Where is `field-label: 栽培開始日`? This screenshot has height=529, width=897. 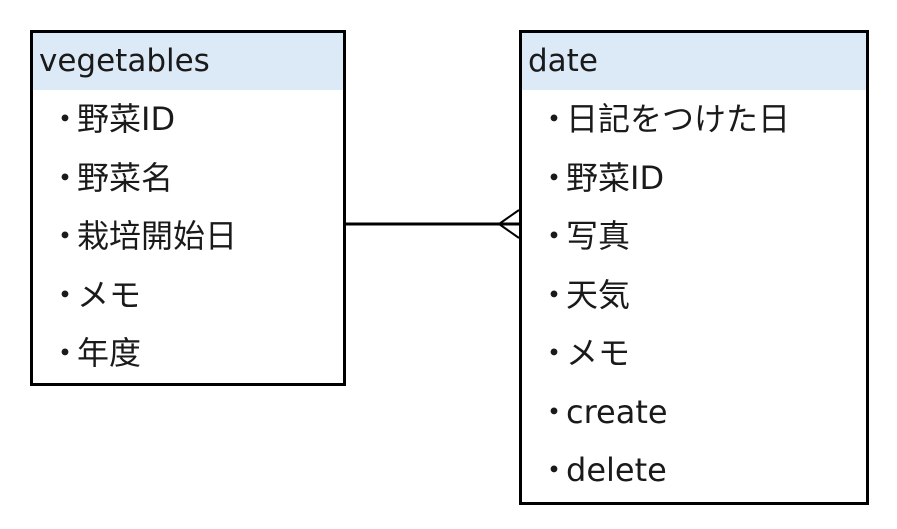
field-label: 栽培開始日 is located at coordinates (157, 236).